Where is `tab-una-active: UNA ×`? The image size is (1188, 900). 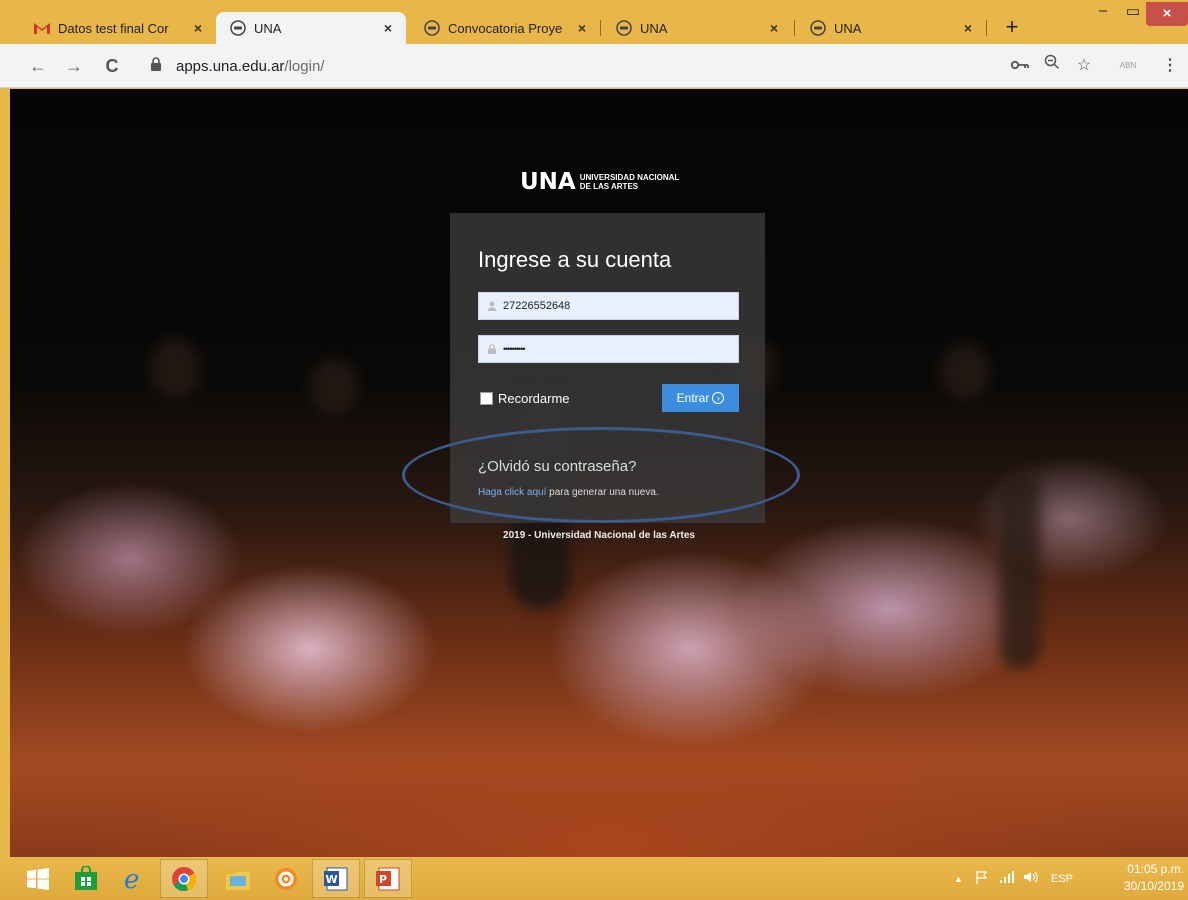 tab-una-active: UNA × is located at coordinates (311, 28).